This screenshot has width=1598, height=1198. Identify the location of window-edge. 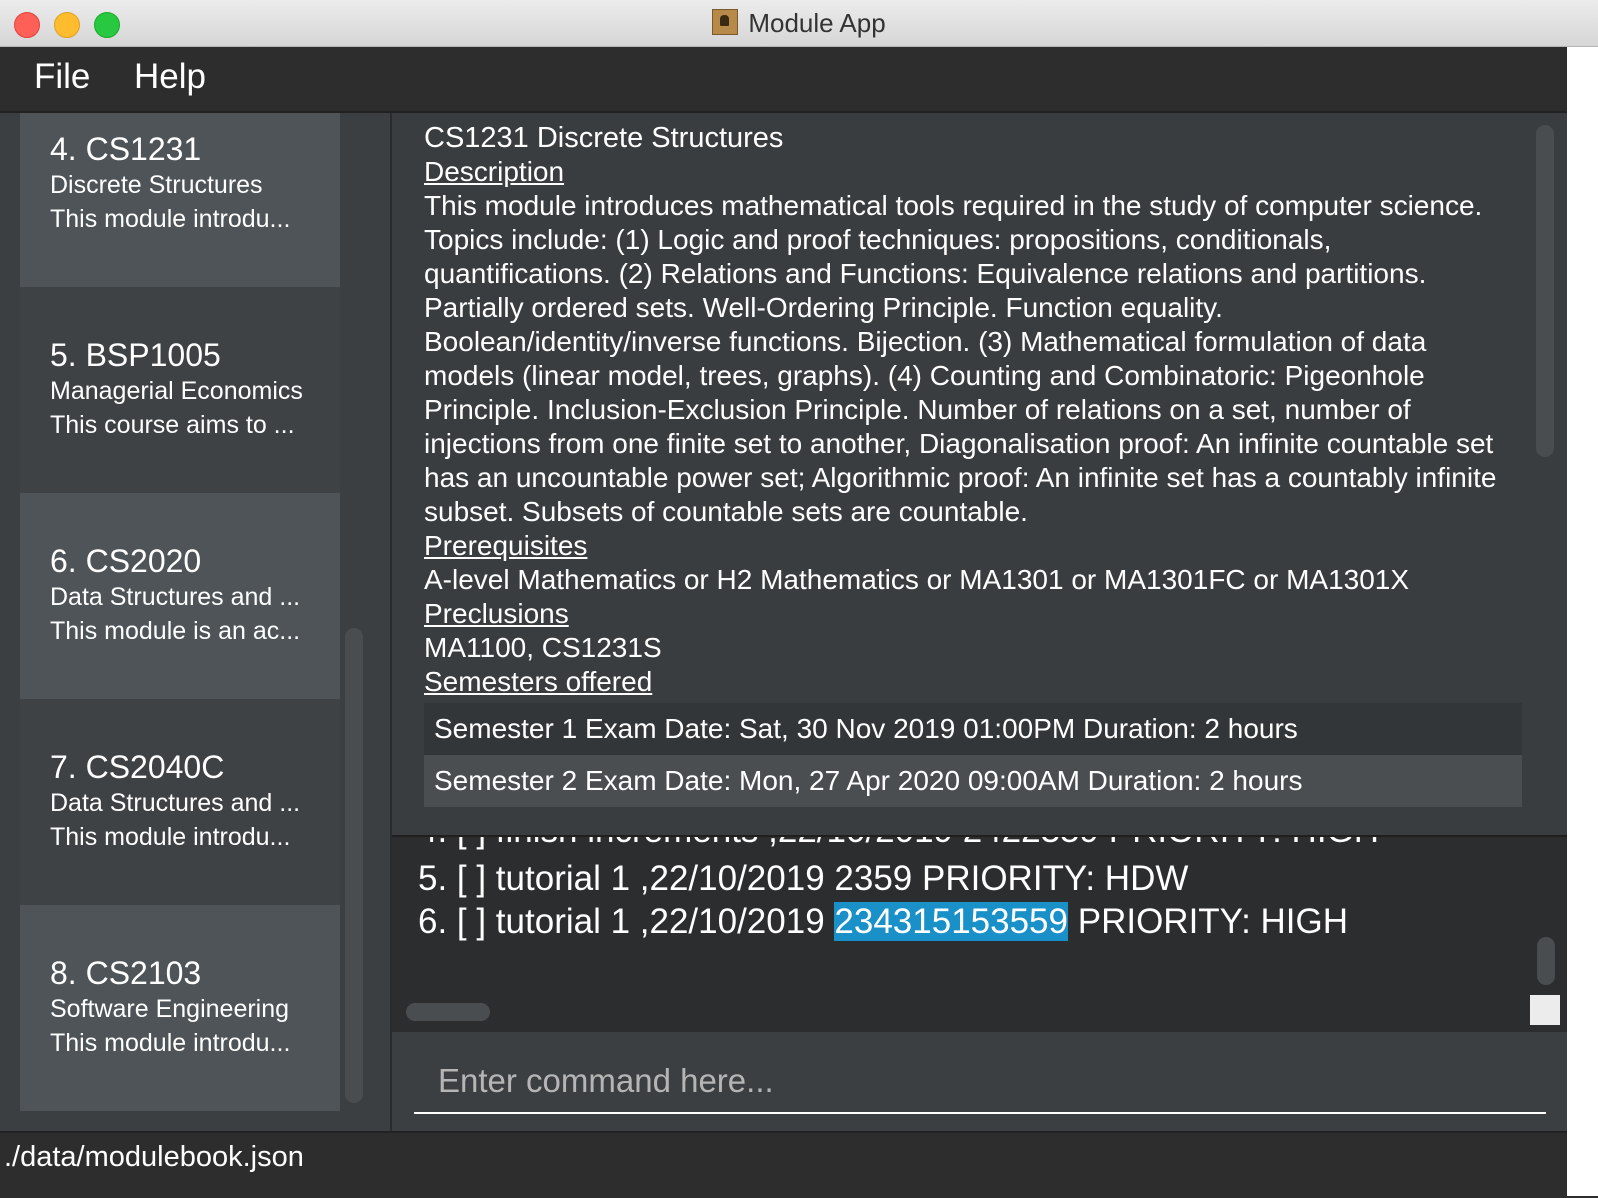
(1582, 621).